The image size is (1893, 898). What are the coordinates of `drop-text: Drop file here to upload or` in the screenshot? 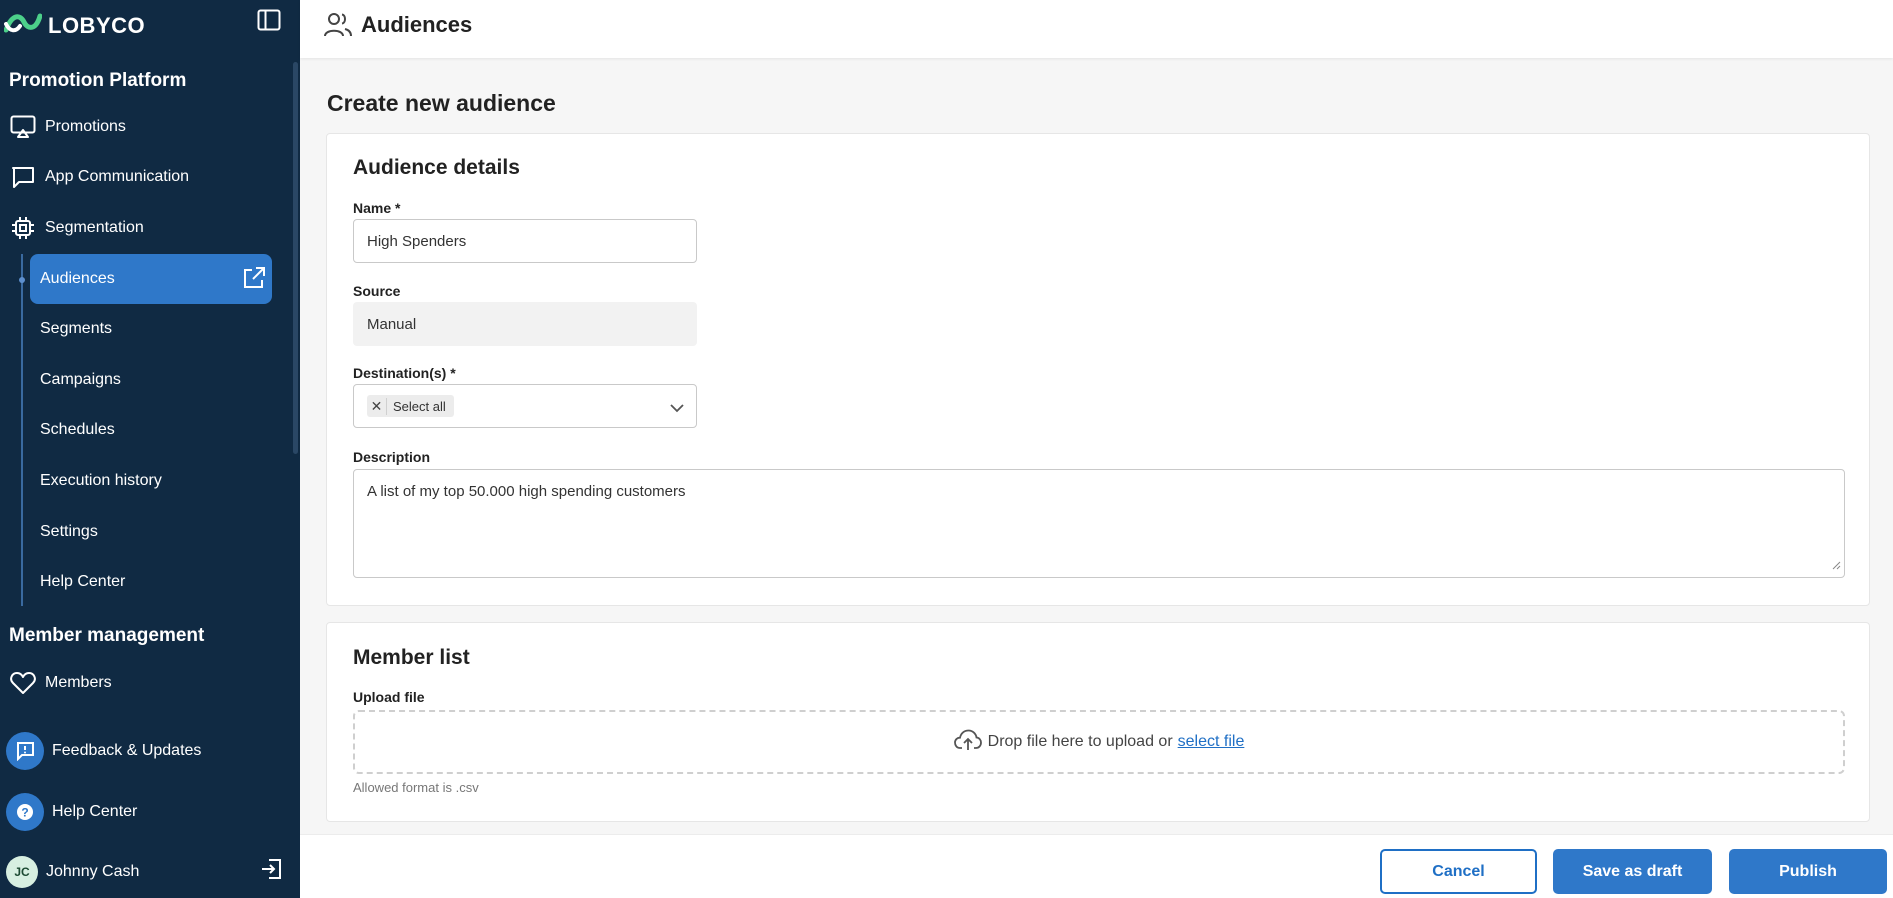 It's located at (1080, 741).